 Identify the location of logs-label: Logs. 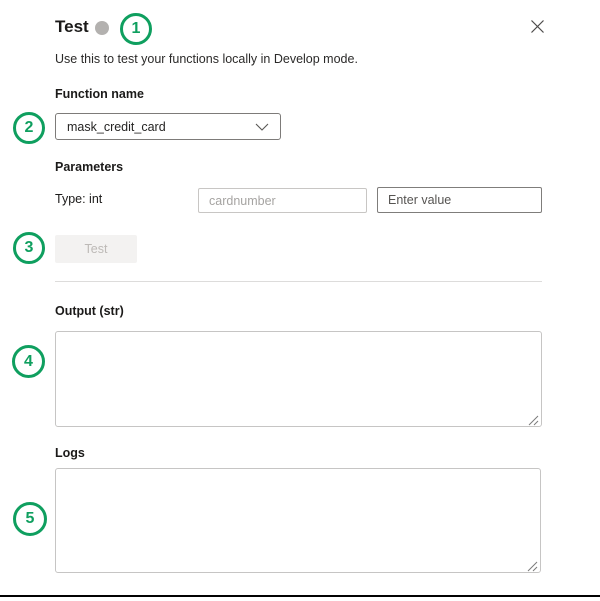
(70, 453).